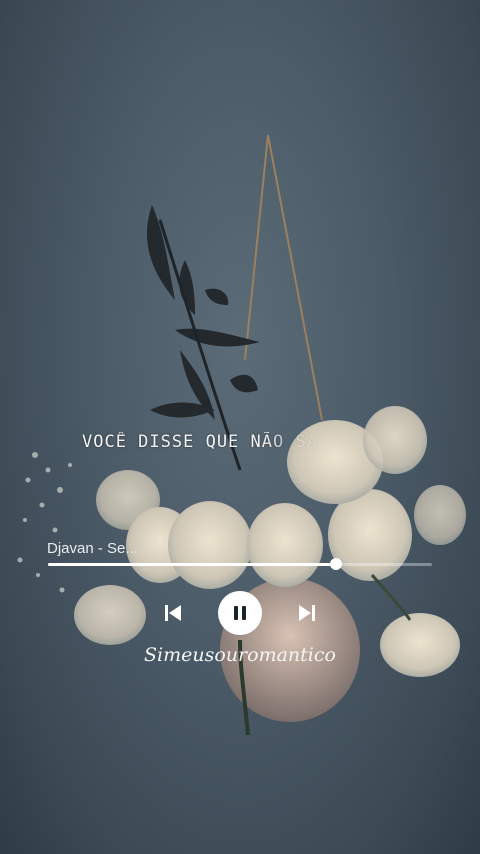 The width and height of the screenshot is (480, 854). I want to click on next-button, so click(307, 613).